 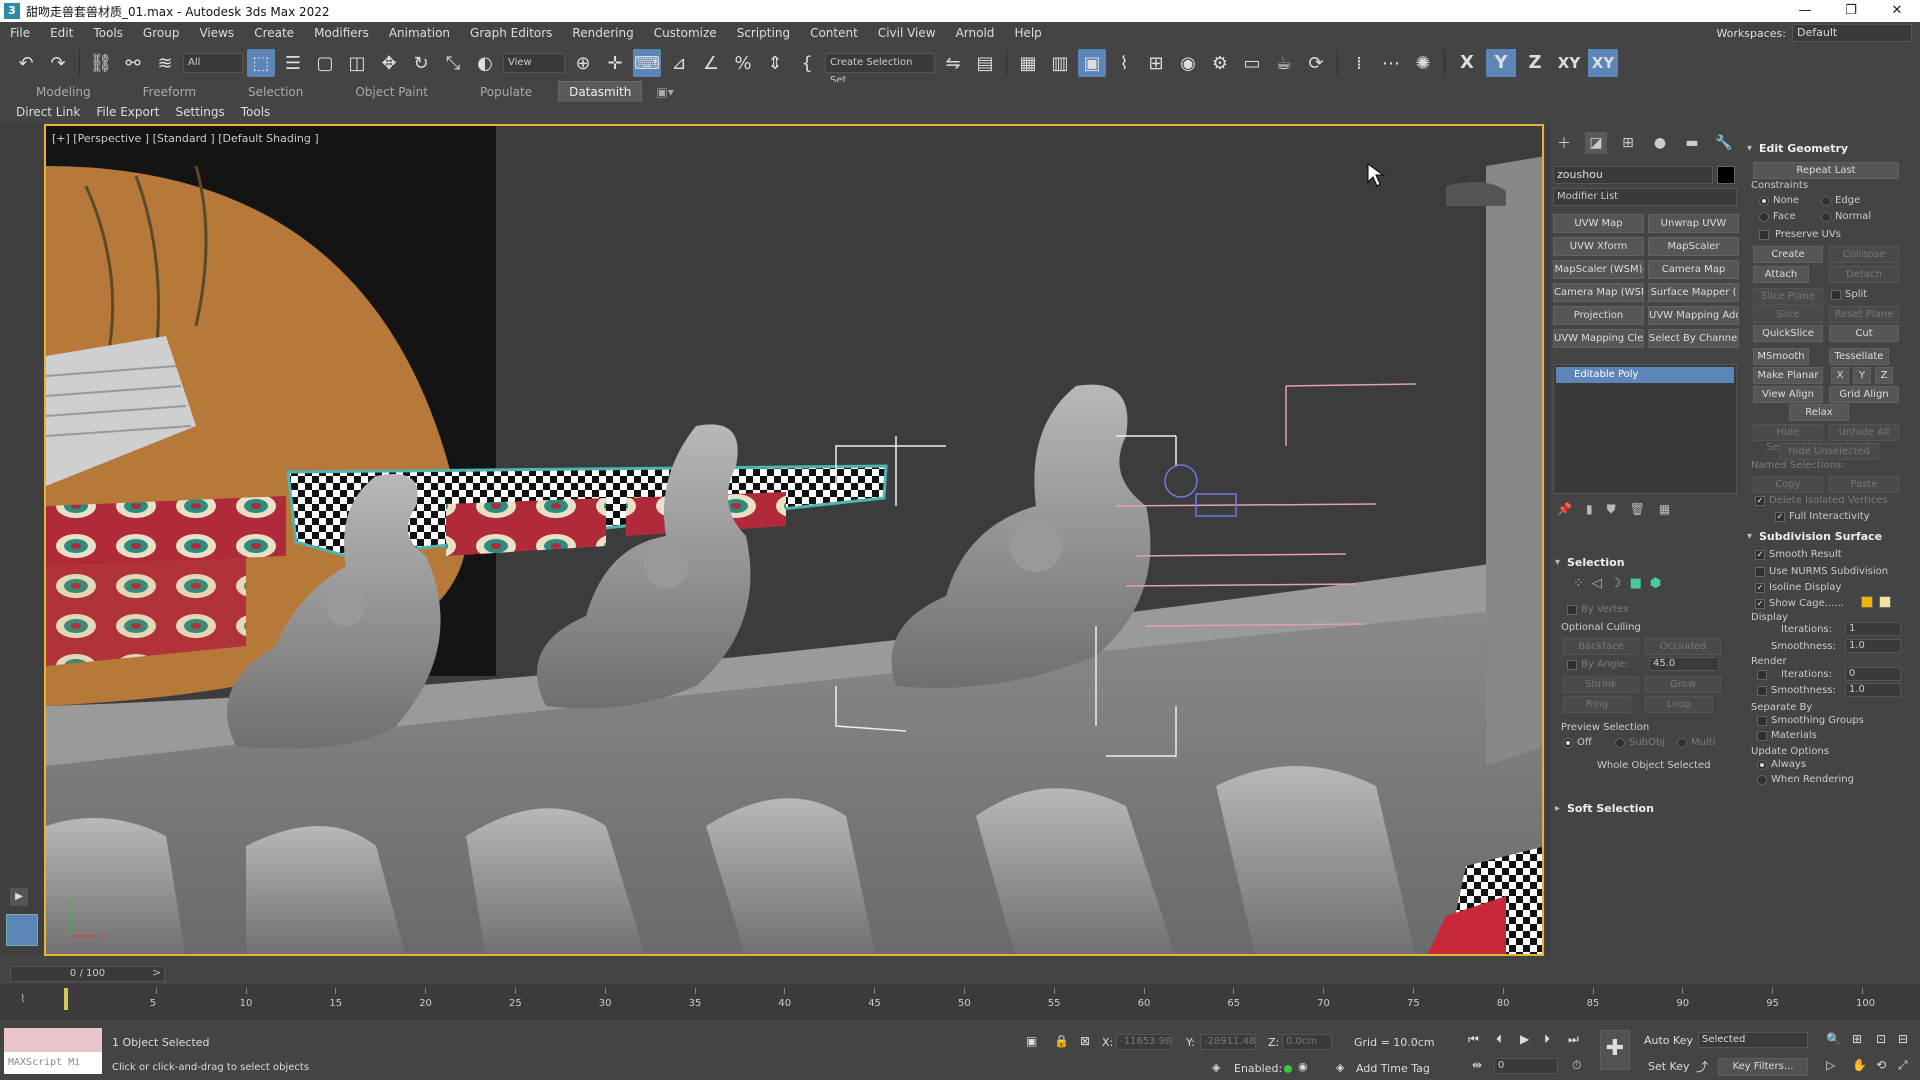 I want to click on ring-button: Ring, so click(x=1597, y=704).